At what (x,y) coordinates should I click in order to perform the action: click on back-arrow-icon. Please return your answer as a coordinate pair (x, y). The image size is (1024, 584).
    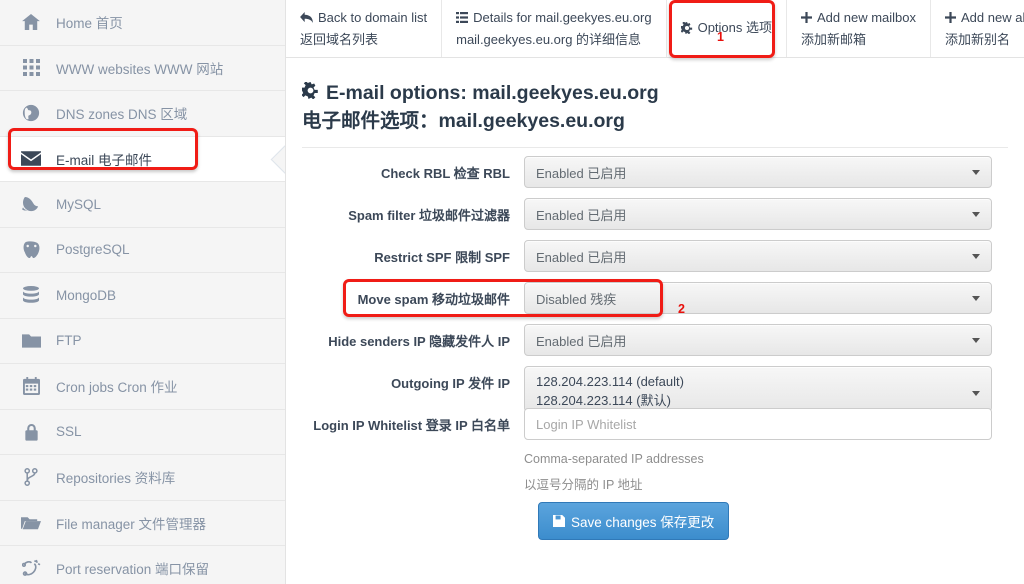
    Looking at the image, I should click on (306, 17).